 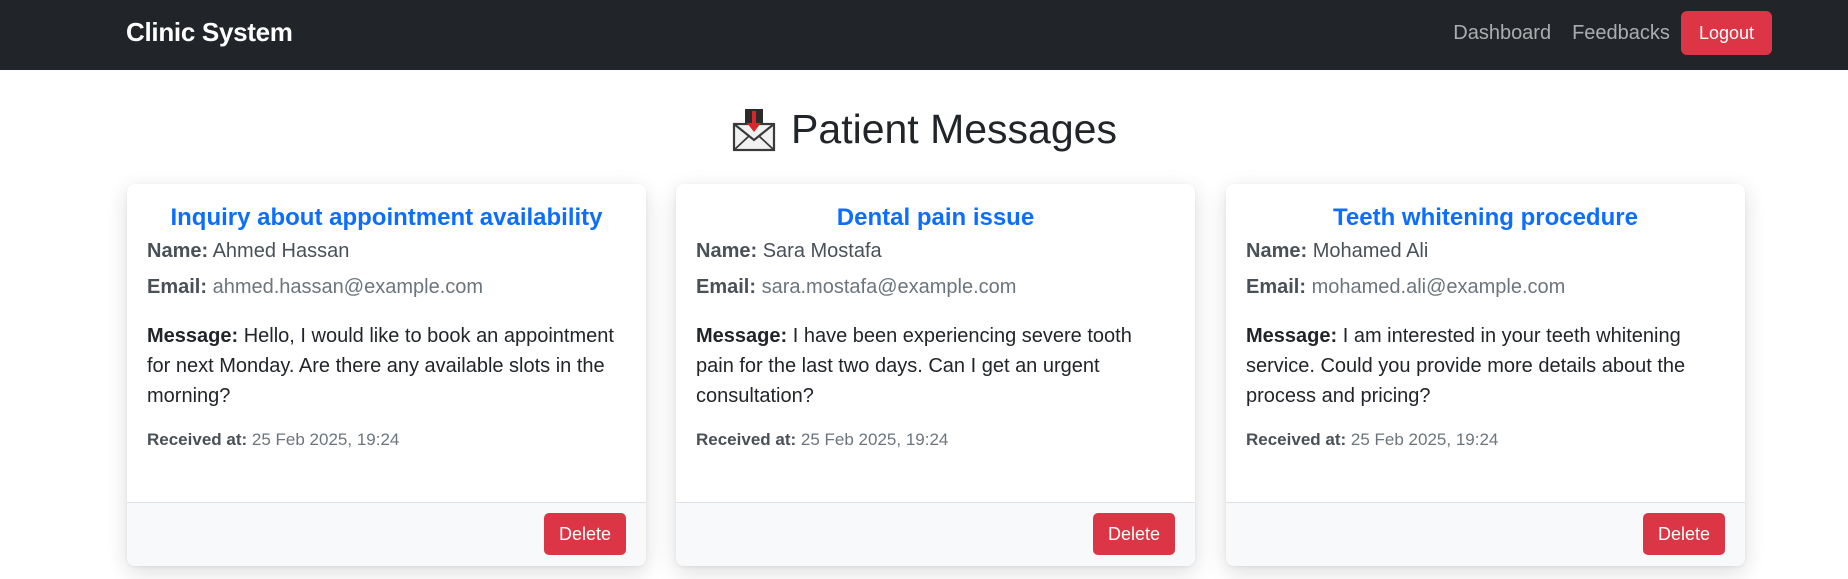 I want to click on sender-email: Email: sara.mostafa@example.com, so click(x=935, y=287).